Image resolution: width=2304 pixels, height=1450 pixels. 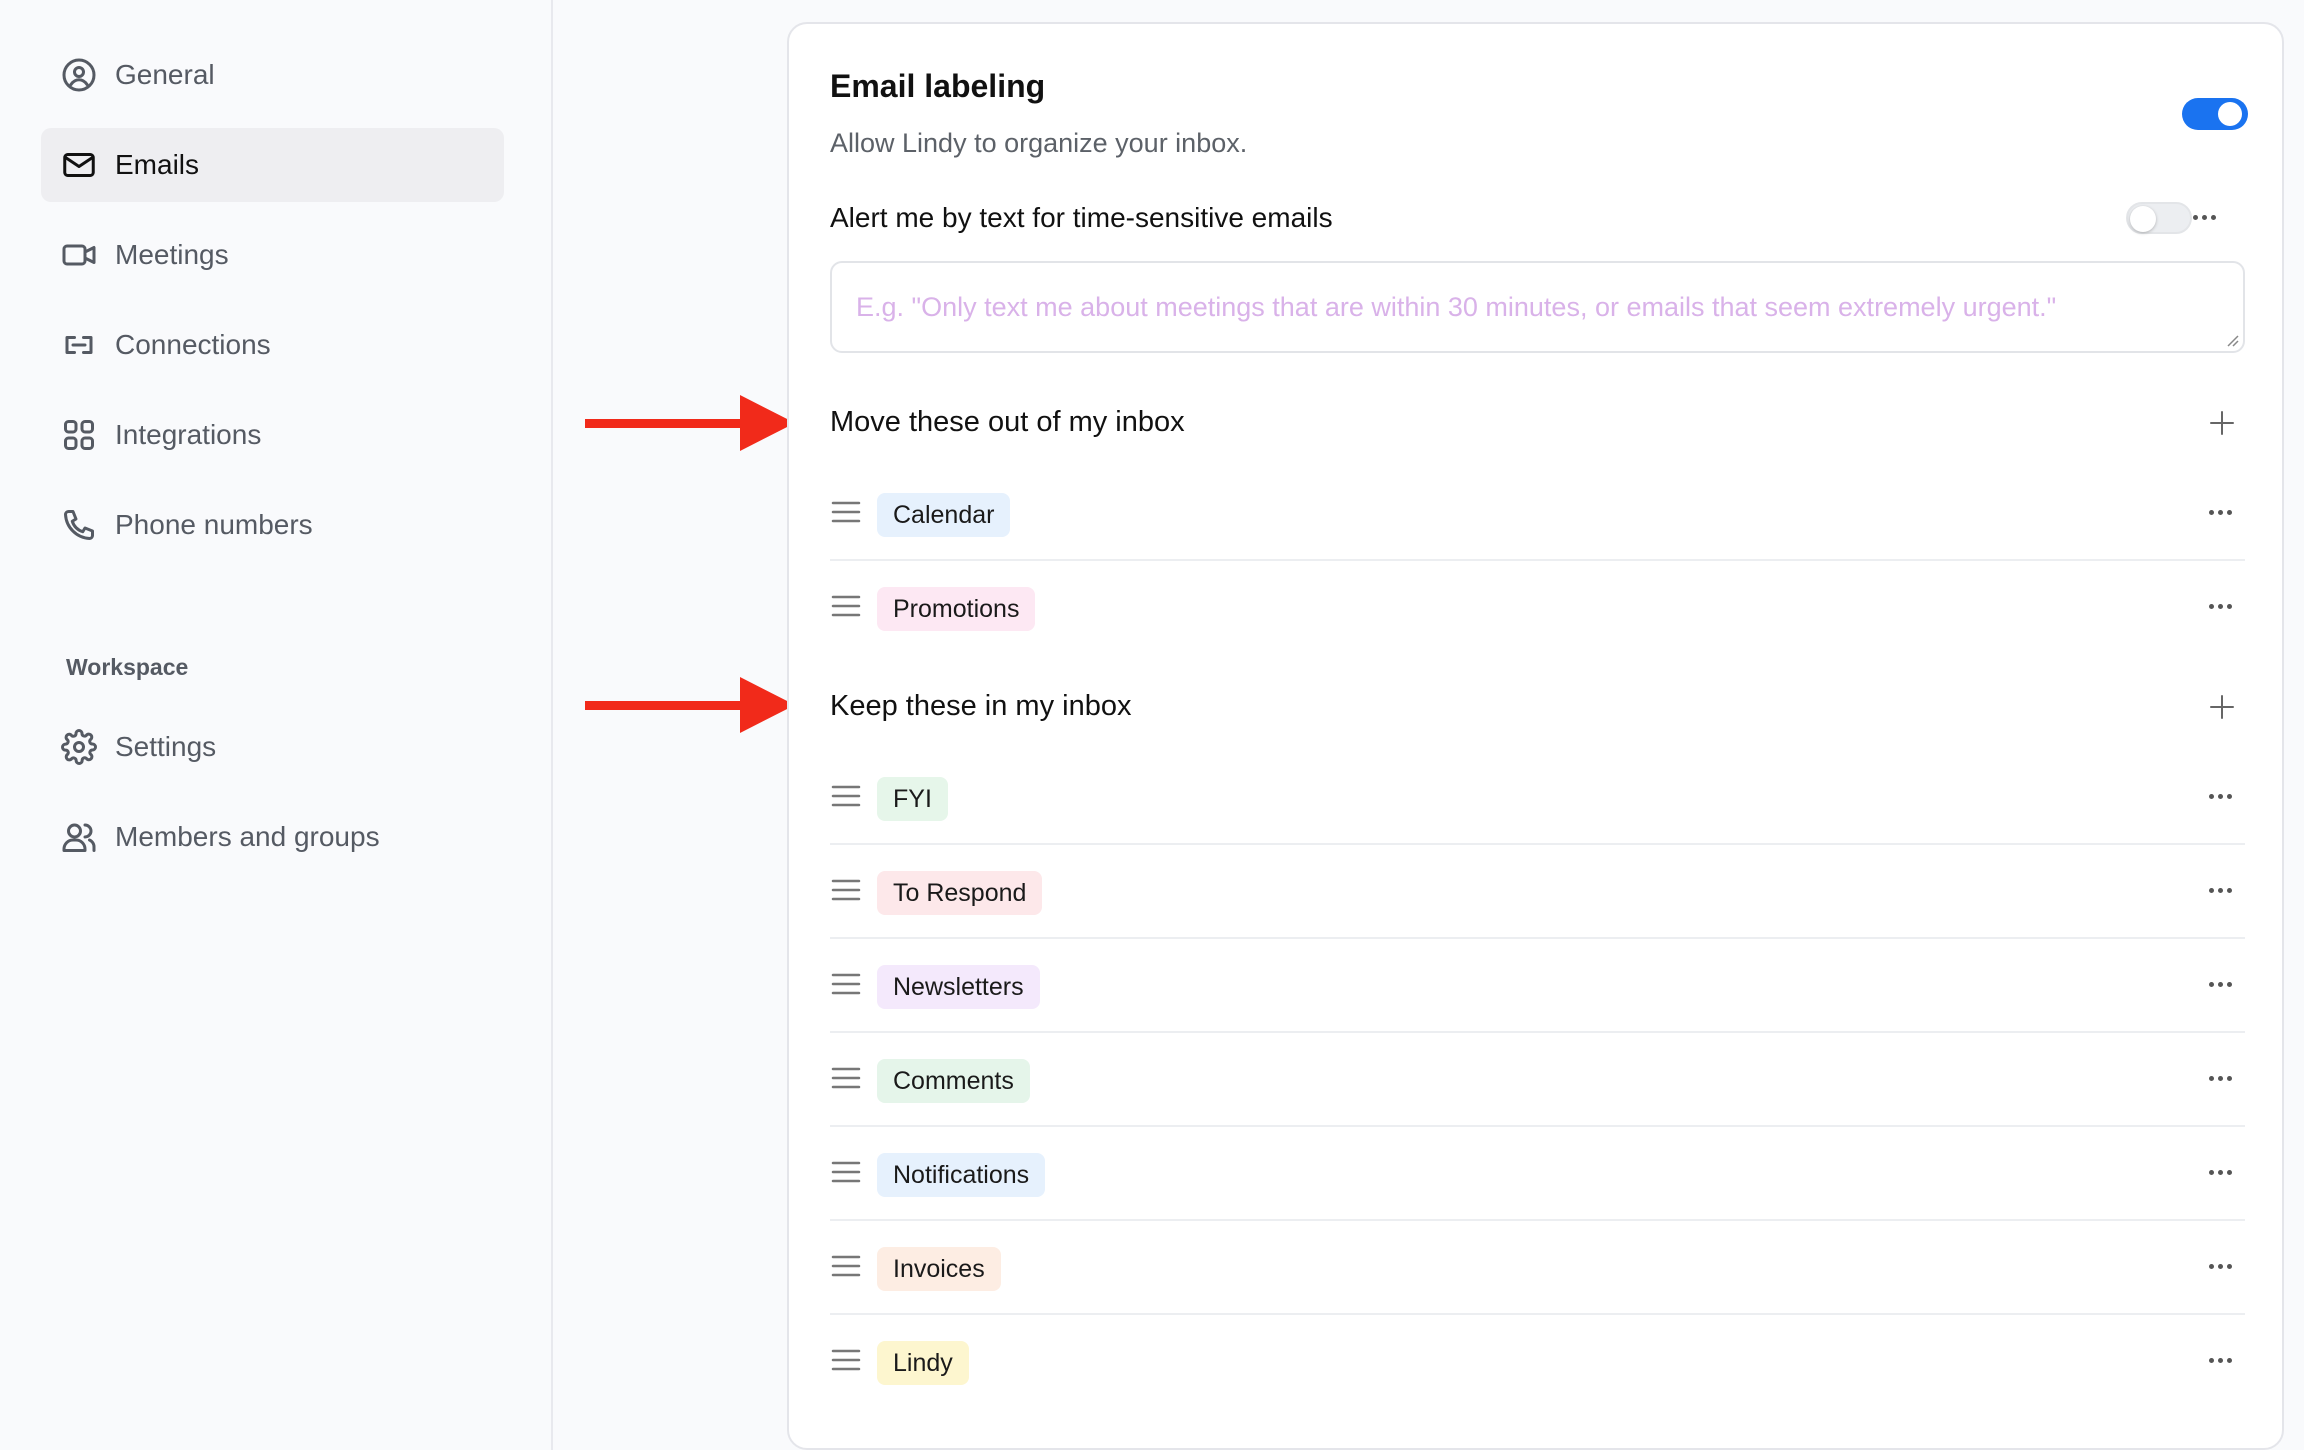 What do you see at coordinates (193, 344) in the screenshot?
I see `sidebar-item-label: Connections` at bounding box center [193, 344].